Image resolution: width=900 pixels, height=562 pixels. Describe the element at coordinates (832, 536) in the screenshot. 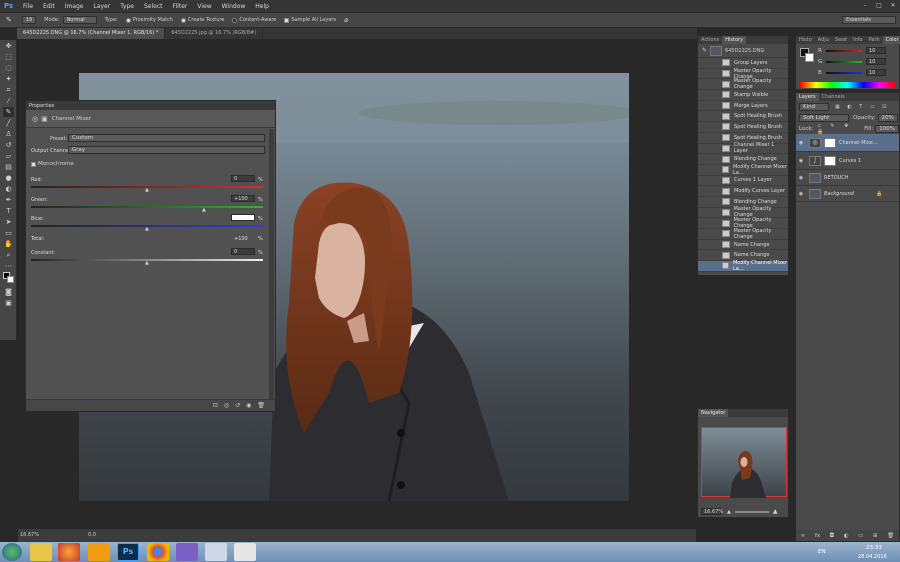

I see `add-mask-icon: ◘` at that location.